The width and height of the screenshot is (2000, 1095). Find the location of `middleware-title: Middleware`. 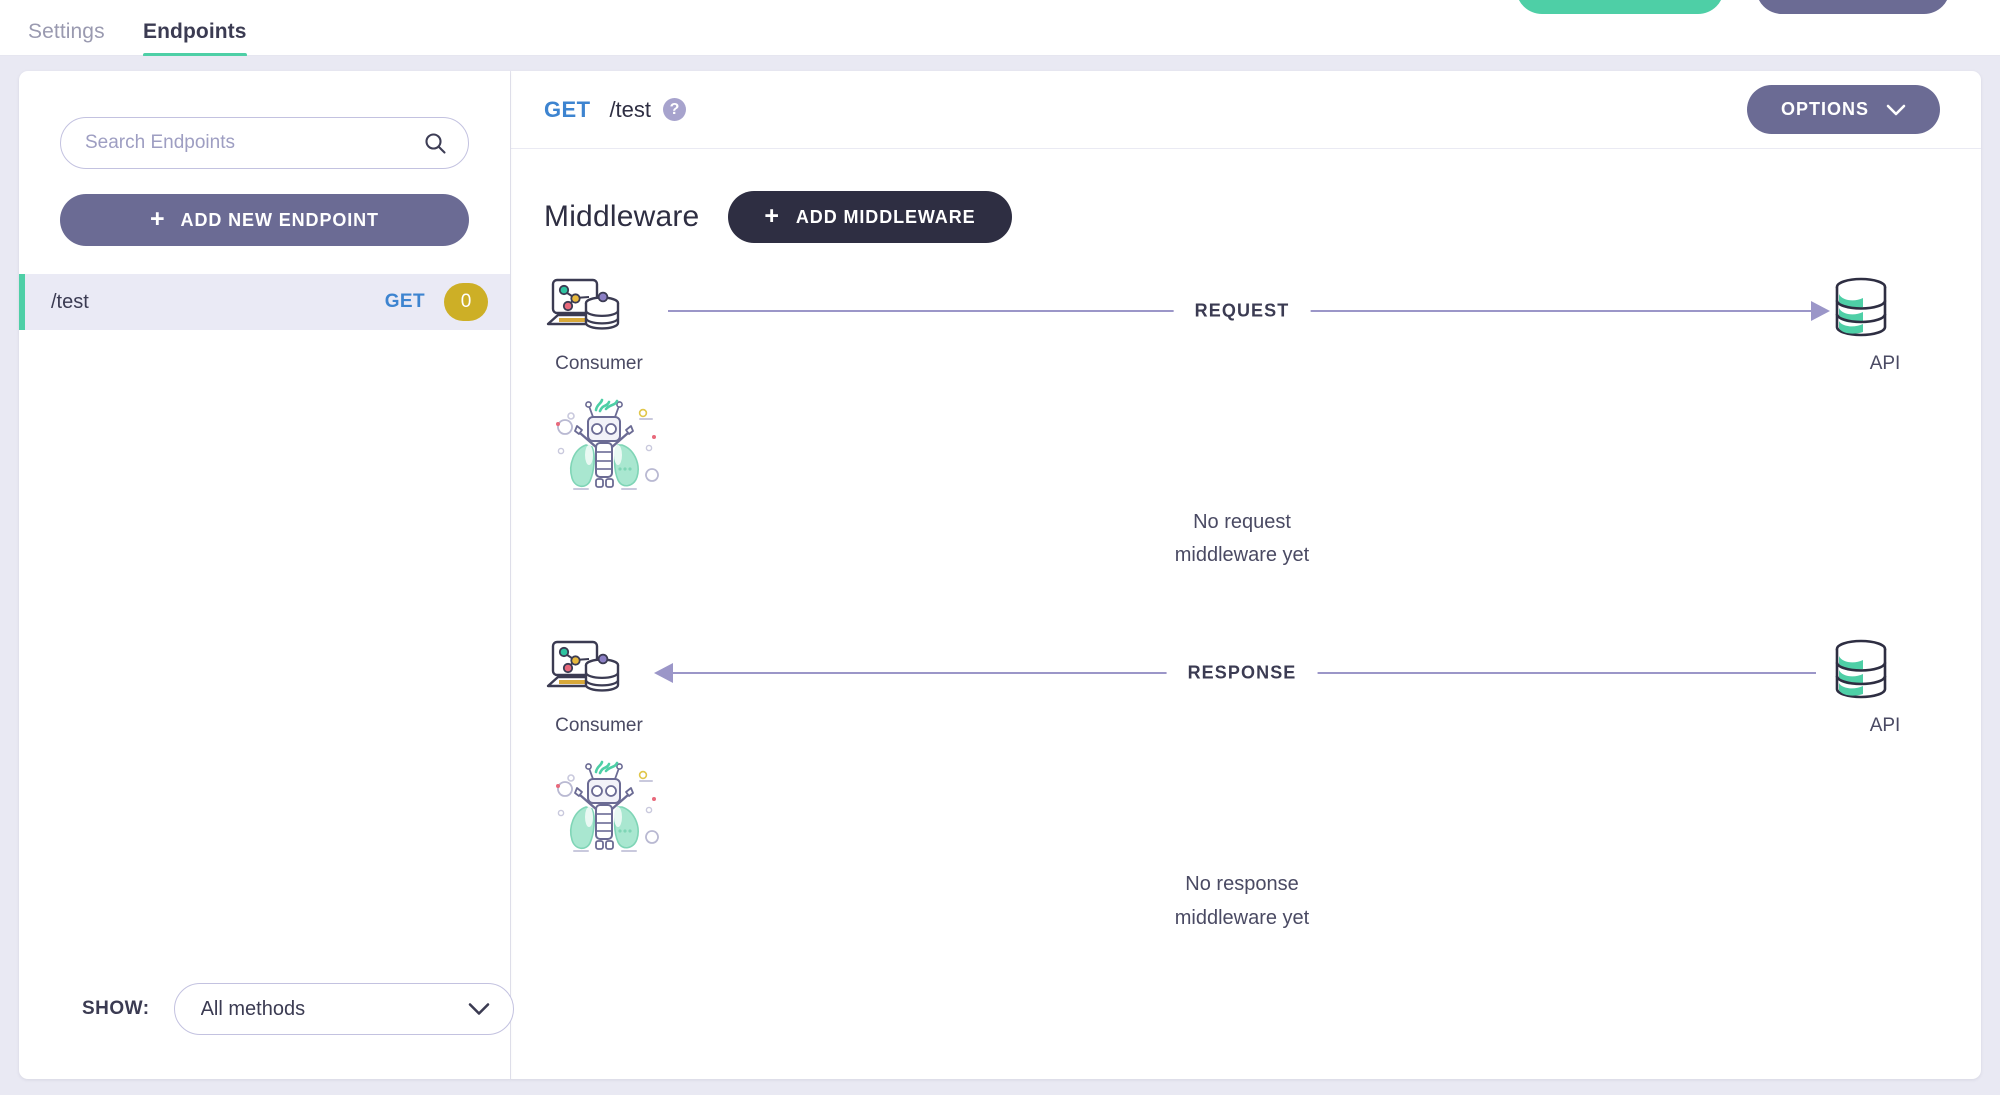

middleware-title: Middleware is located at coordinates (622, 216).